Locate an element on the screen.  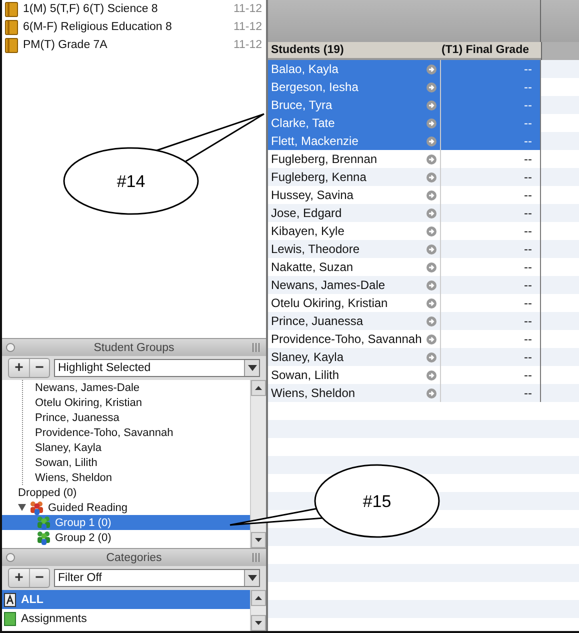
student-name-cell: Fugleberg, Brennan is located at coordinates (354, 159).